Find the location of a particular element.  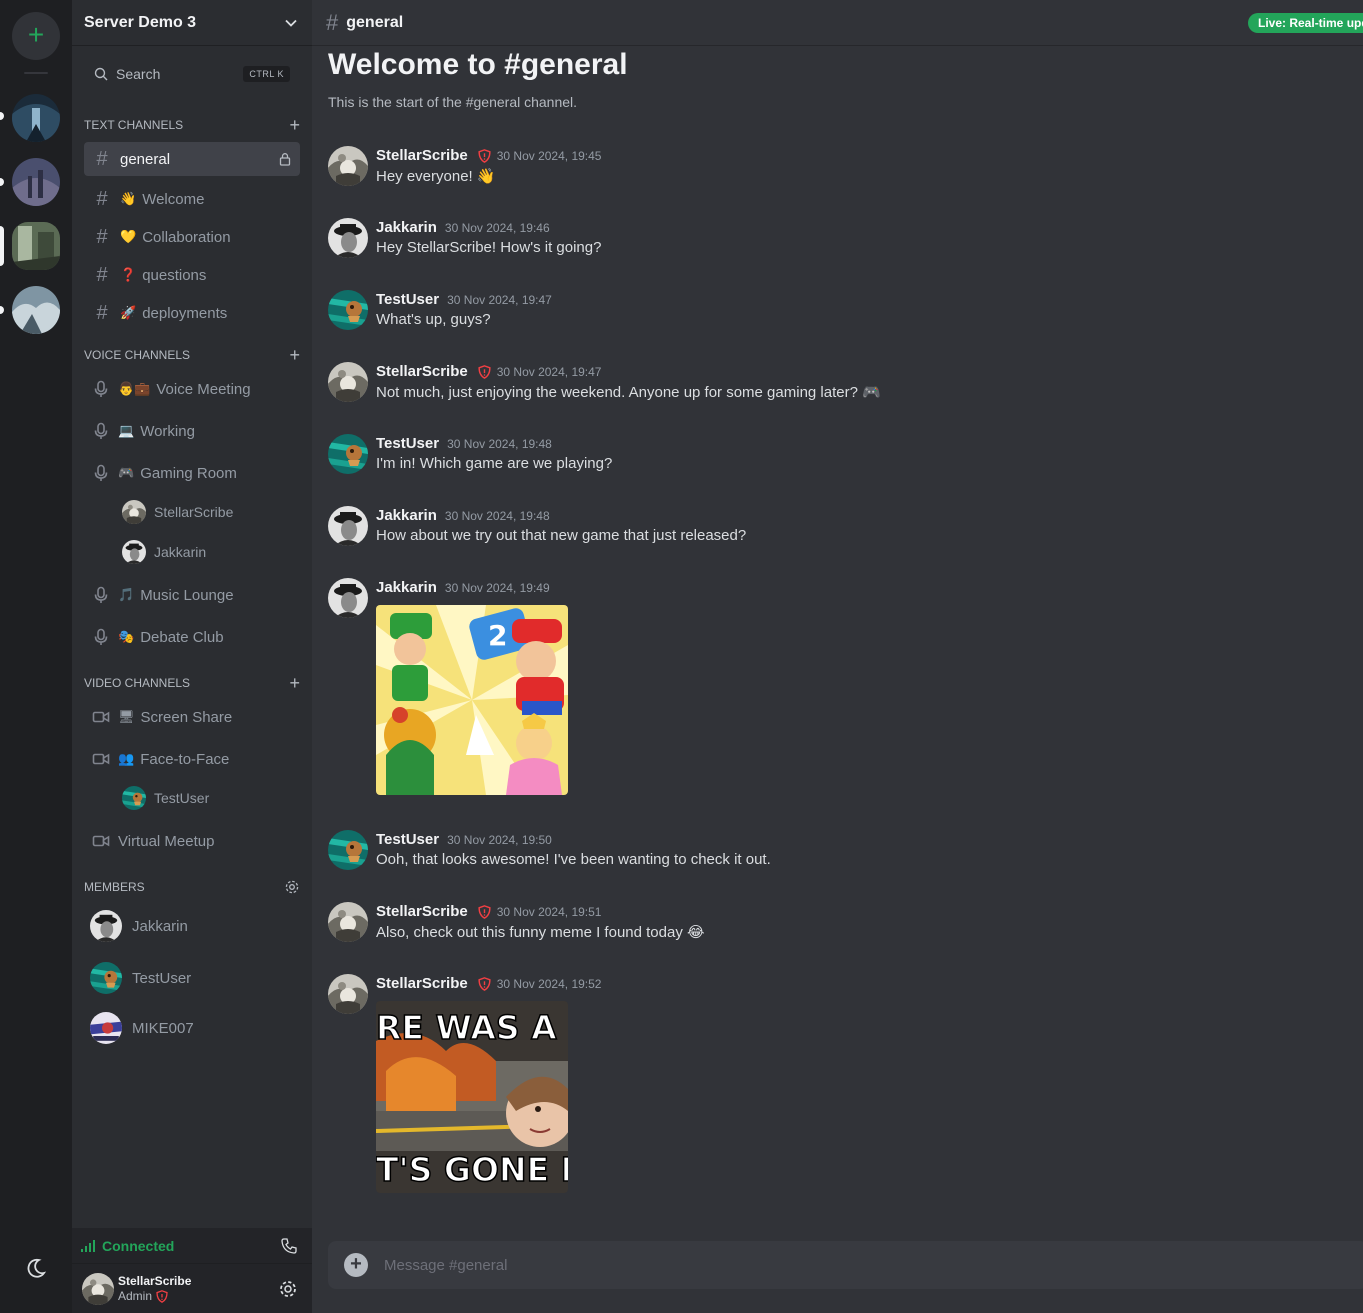

image-attachment-game: 2 is located at coordinates (472, 700).